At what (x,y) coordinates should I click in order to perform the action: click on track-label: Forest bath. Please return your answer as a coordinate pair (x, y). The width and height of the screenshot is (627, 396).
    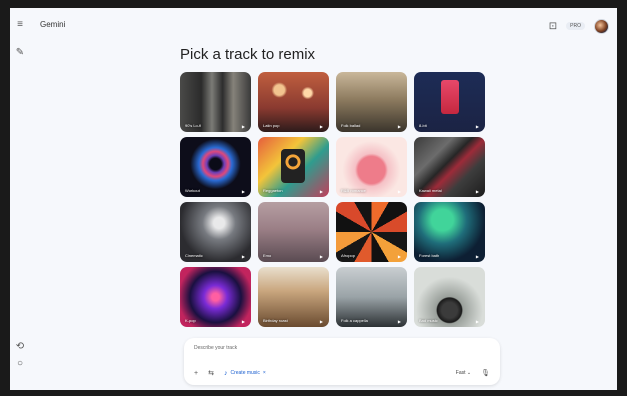
    Looking at the image, I should click on (429, 255).